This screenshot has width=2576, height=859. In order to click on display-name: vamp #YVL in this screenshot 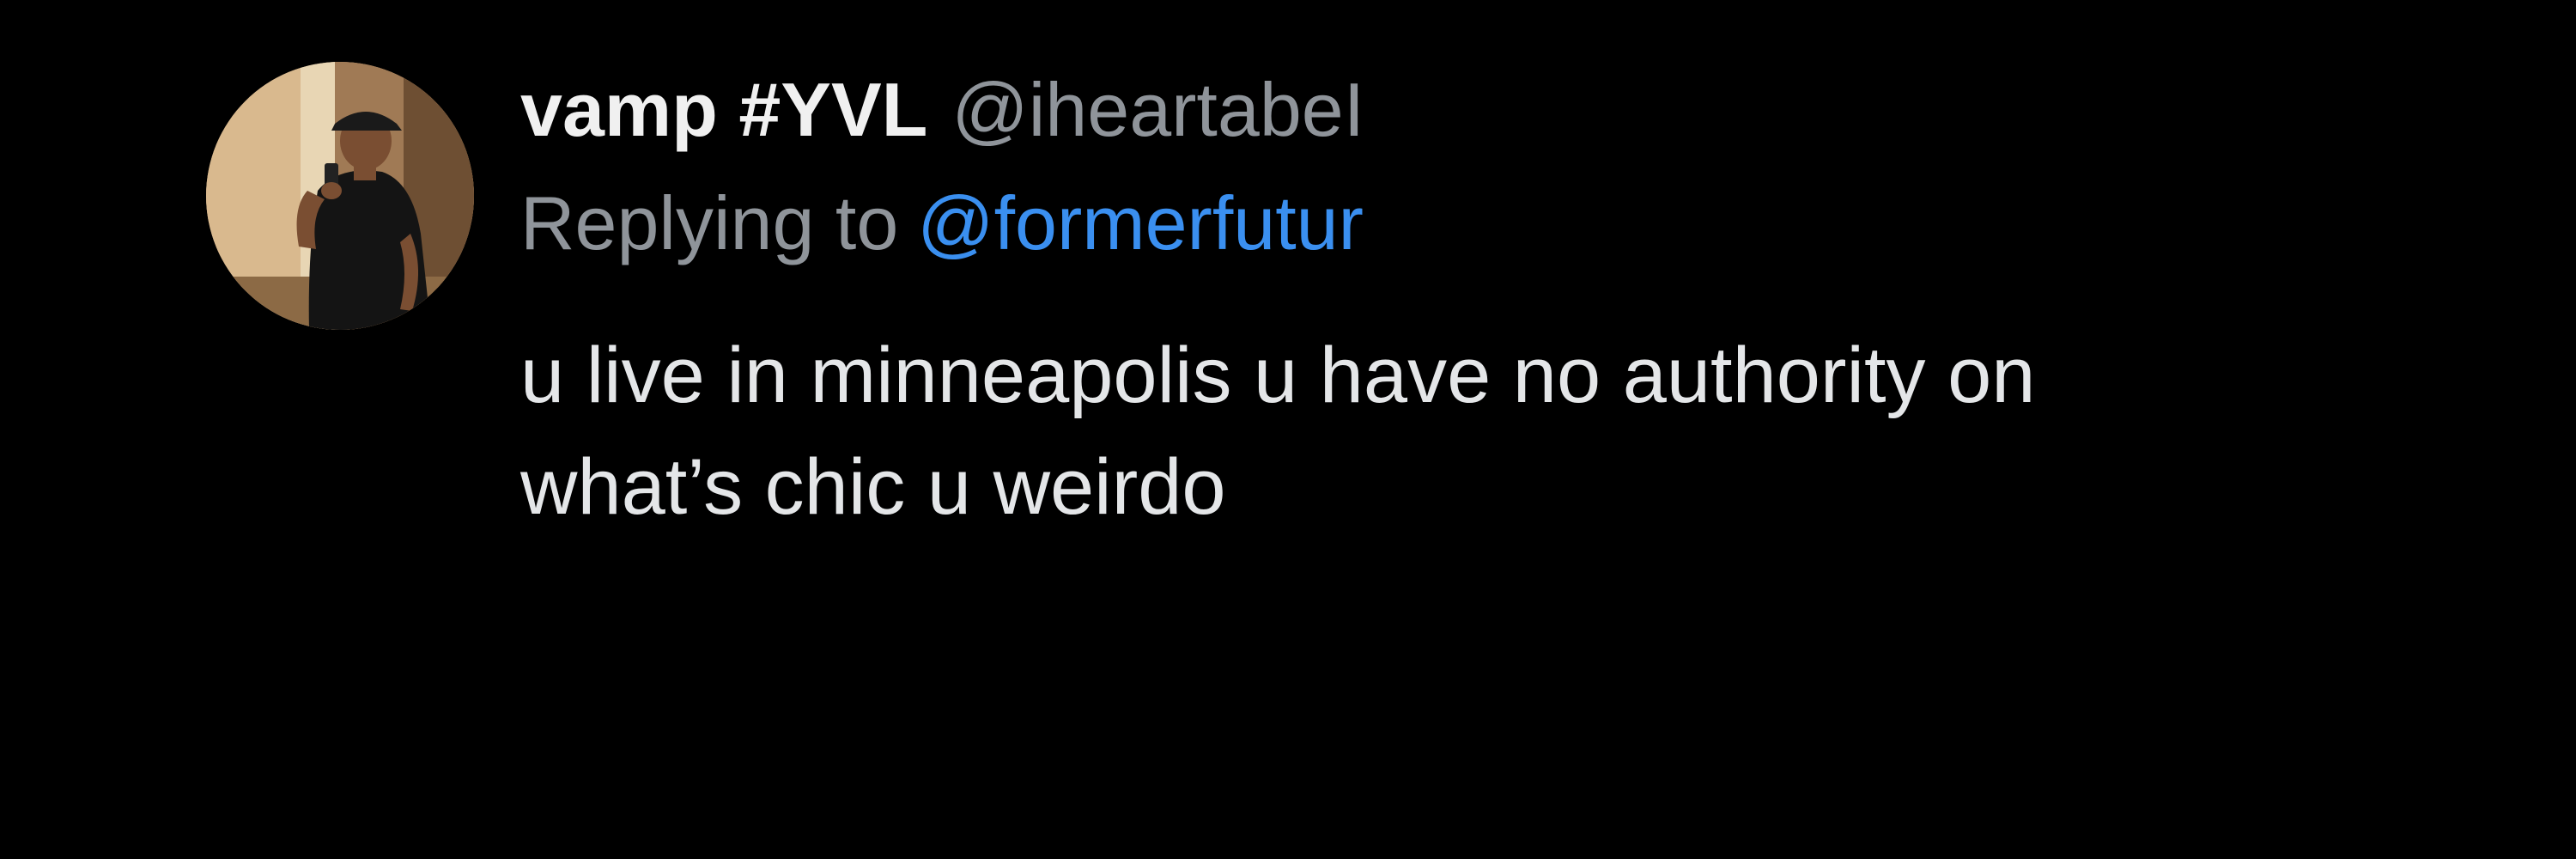, I will do `click(724, 109)`.